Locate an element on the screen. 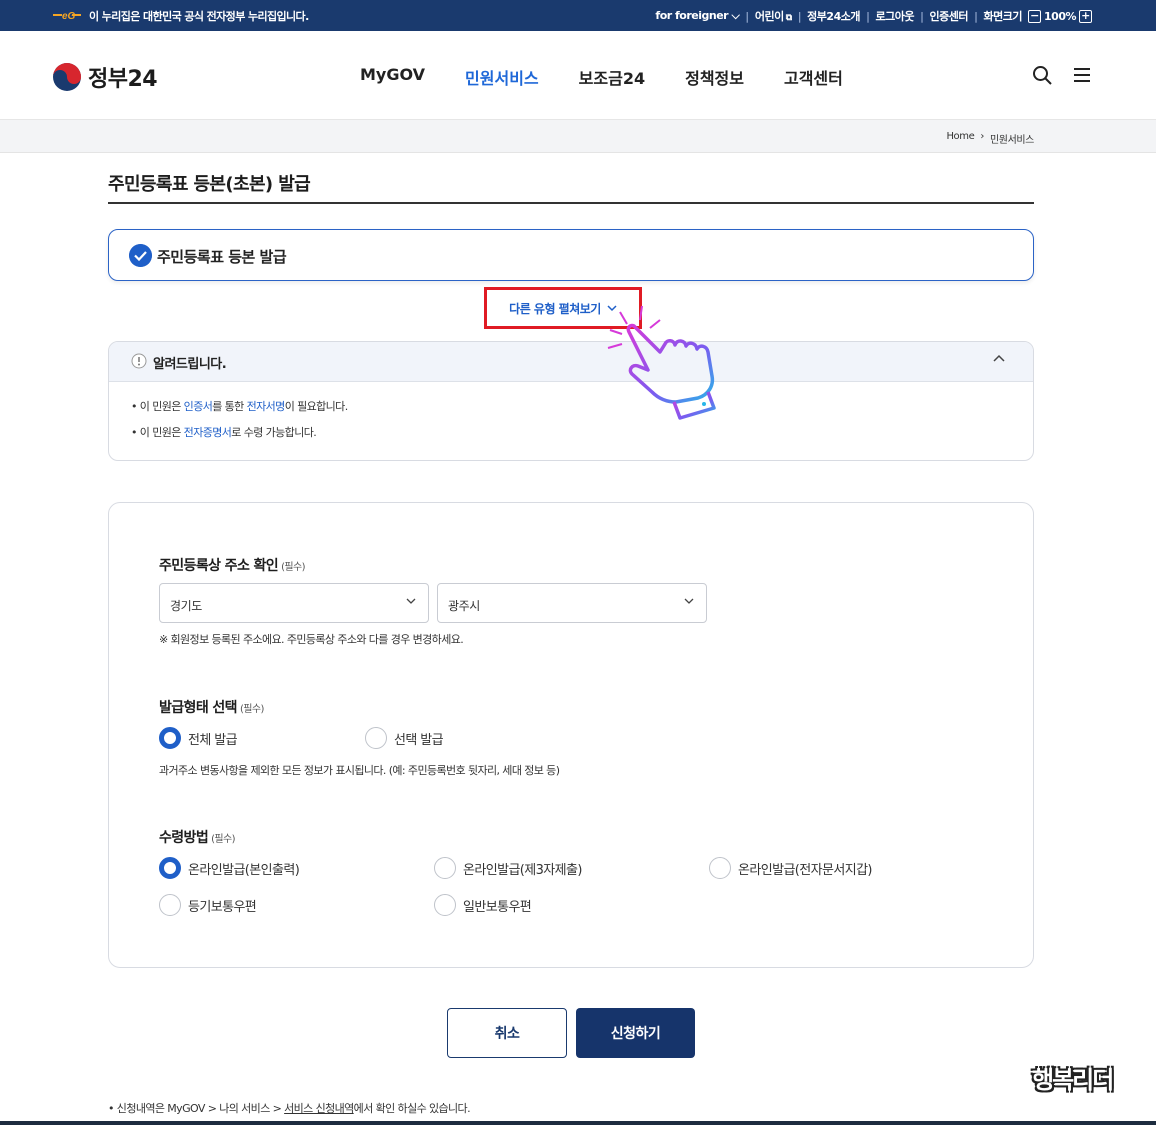  about-link: 정부24소개 is located at coordinates (833, 16).